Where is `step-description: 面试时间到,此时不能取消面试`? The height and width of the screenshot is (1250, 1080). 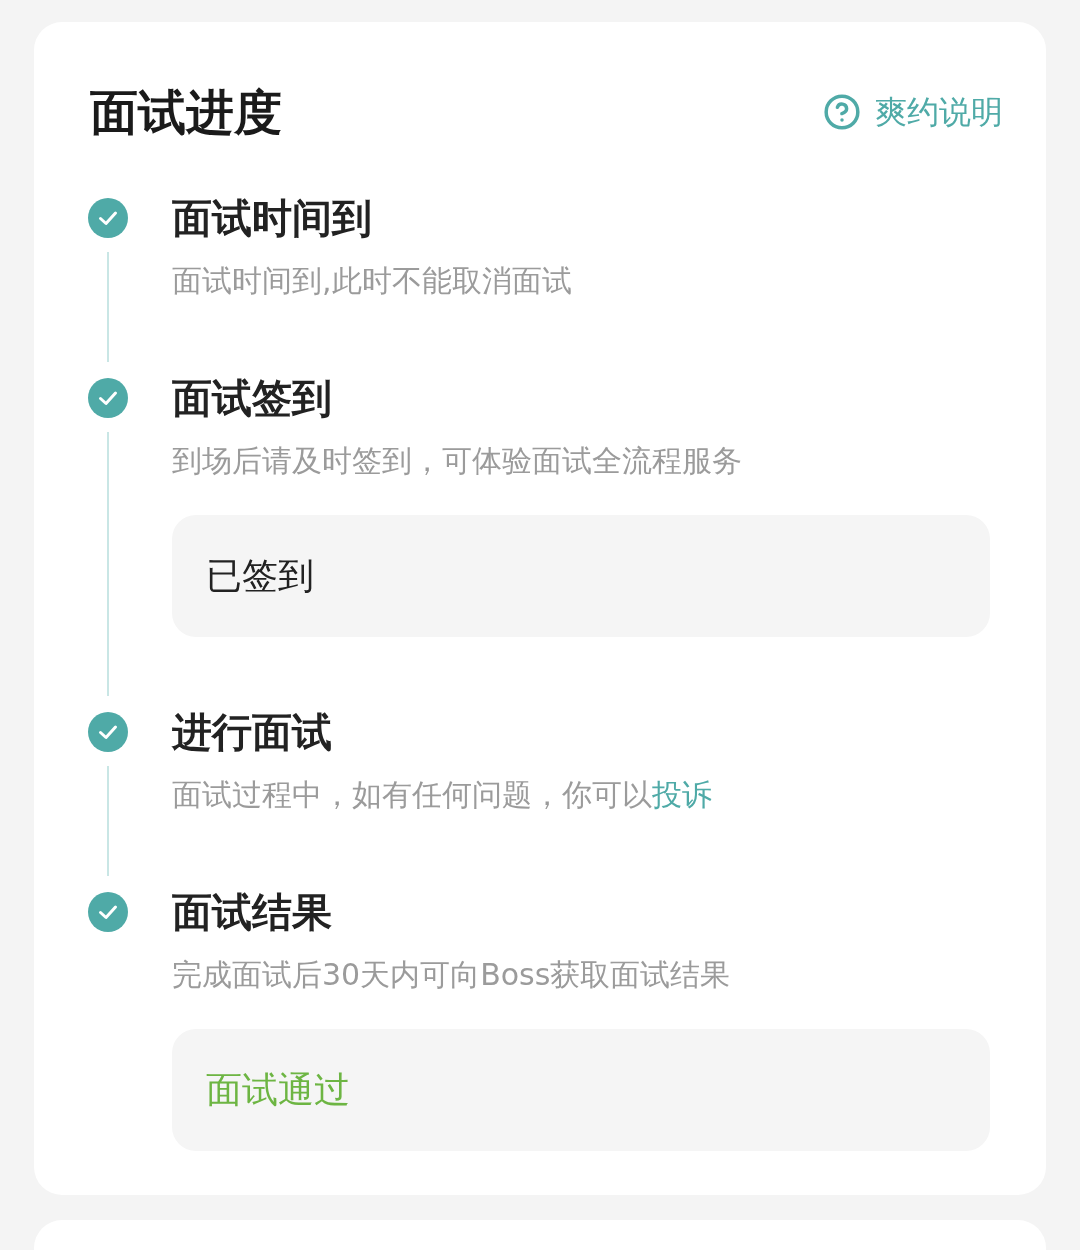
step-description: 面试时间到,此时不能取消面试 is located at coordinates (372, 281).